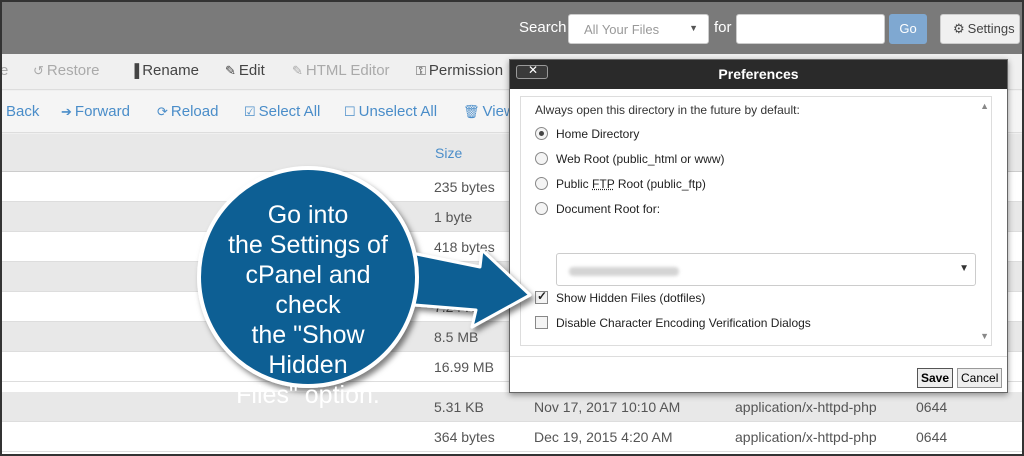 The width and height of the screenshot is (1024, 456). Describe the element at coordinates (347, 70) in the screenshot. I see `html-editor-label: HTML Editor` at that location.